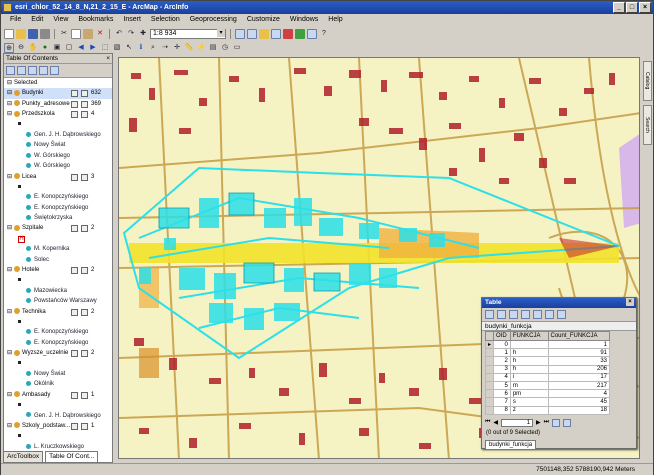 Image resolution: width=654 pixels, height=475 pixels. What do you see at coordinates (547, 394) in the screenshot?
I see `table-row: 6 pm 4` at bounding box center [547, 394].